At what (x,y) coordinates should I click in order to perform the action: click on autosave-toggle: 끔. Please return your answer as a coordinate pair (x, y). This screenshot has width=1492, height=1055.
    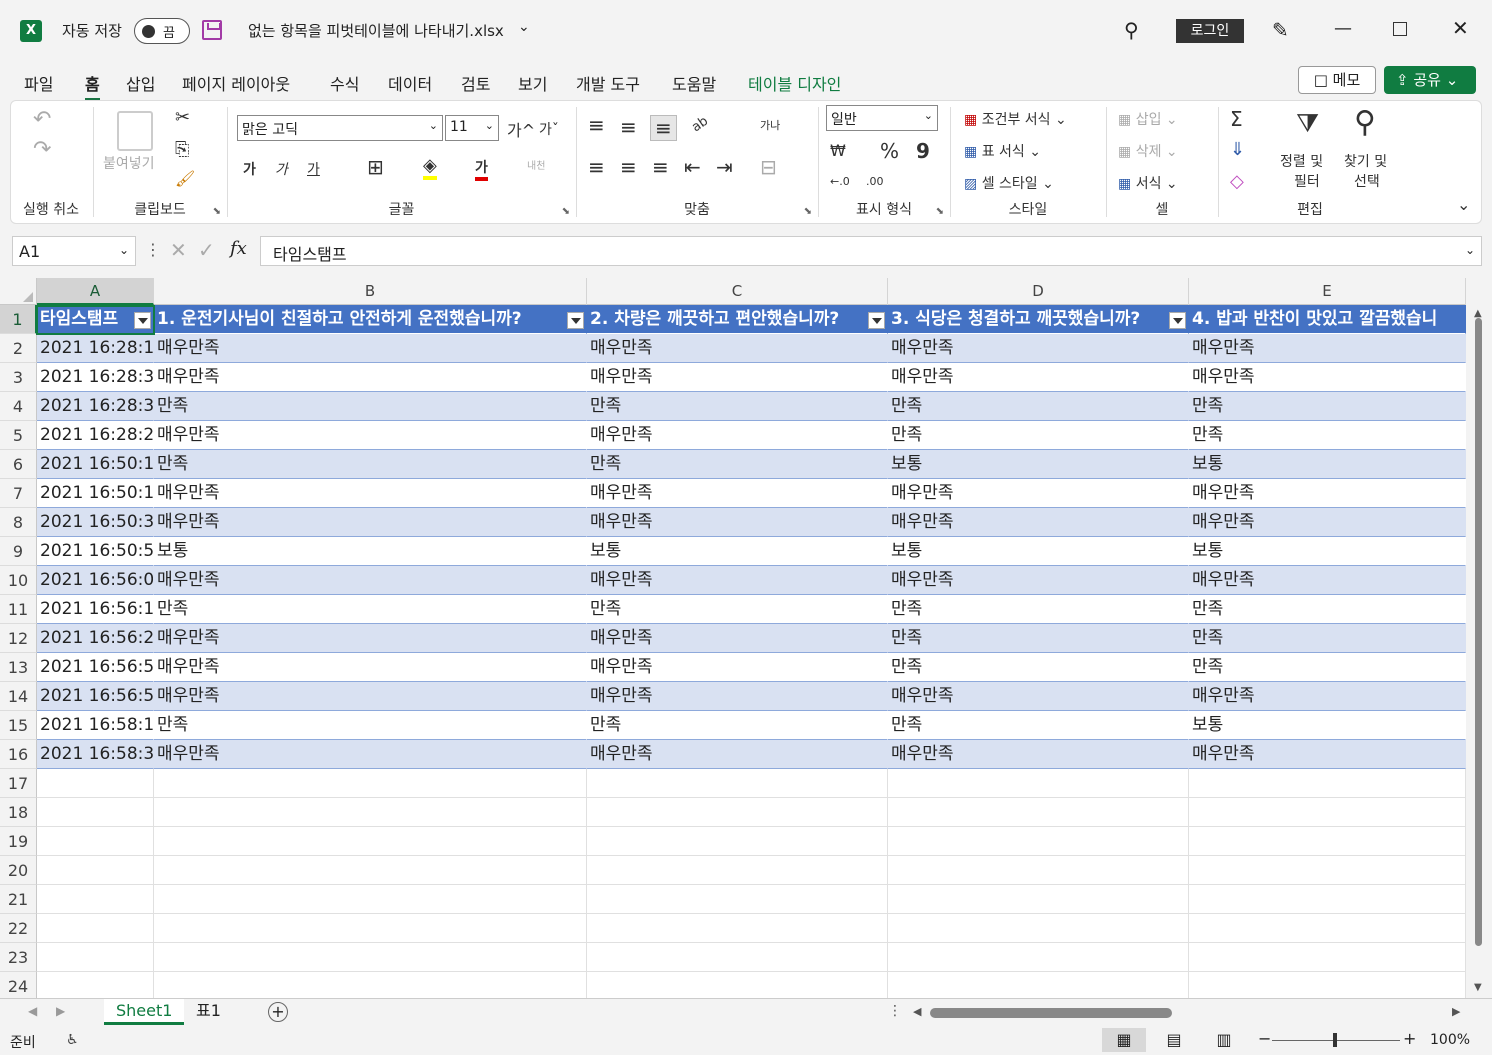
    Looking at the image, I should click on (162, 31).